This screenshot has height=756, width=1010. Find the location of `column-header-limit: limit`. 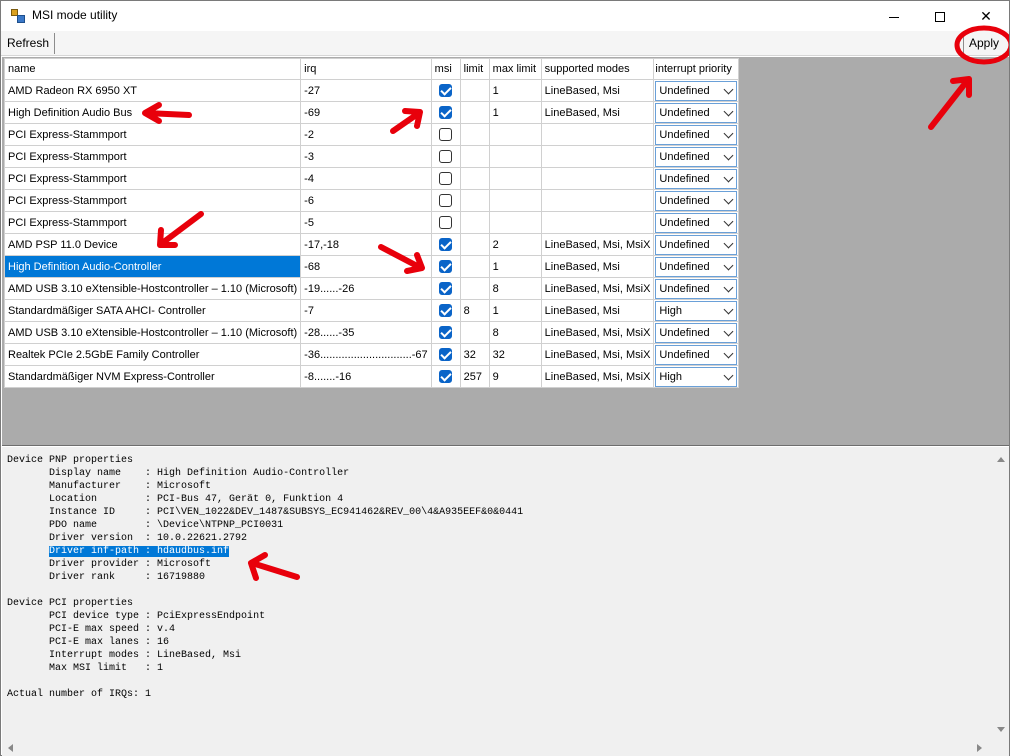

column-header-limit: limit is located at coordinates (474, 69).